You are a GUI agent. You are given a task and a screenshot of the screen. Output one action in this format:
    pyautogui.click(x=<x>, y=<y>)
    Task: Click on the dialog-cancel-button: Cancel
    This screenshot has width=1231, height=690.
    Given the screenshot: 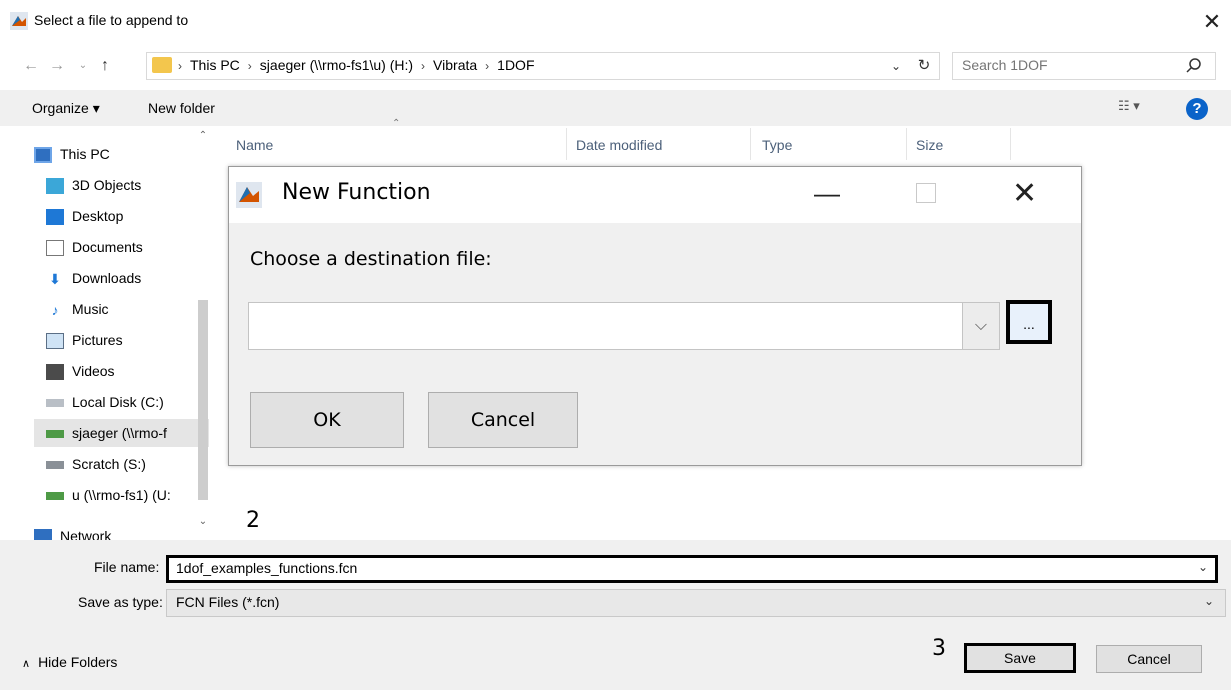 What is the action you would take?
    pyautogui.click(x=503, y=420)
    